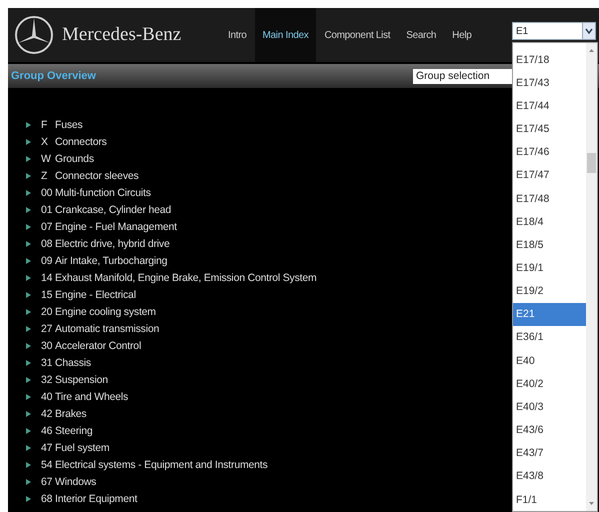 This screenshot has height=512, width=599. Describe the element at coordinates (549, 430) in the screenshot. I see `dropdown-option: E43/6` at that location.